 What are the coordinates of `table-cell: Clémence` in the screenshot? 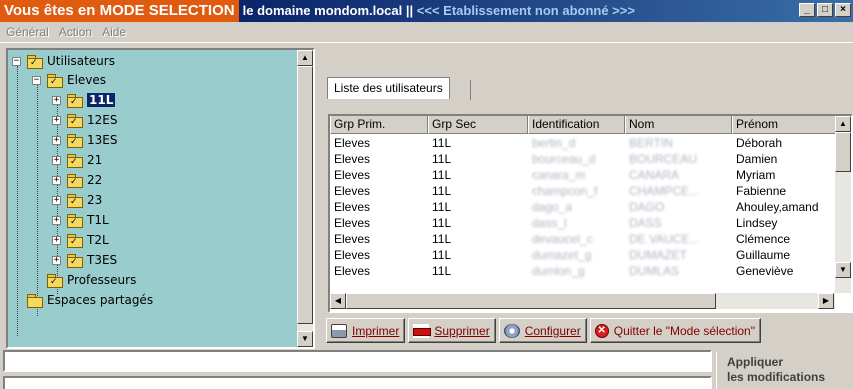 It's located at (763, 239).